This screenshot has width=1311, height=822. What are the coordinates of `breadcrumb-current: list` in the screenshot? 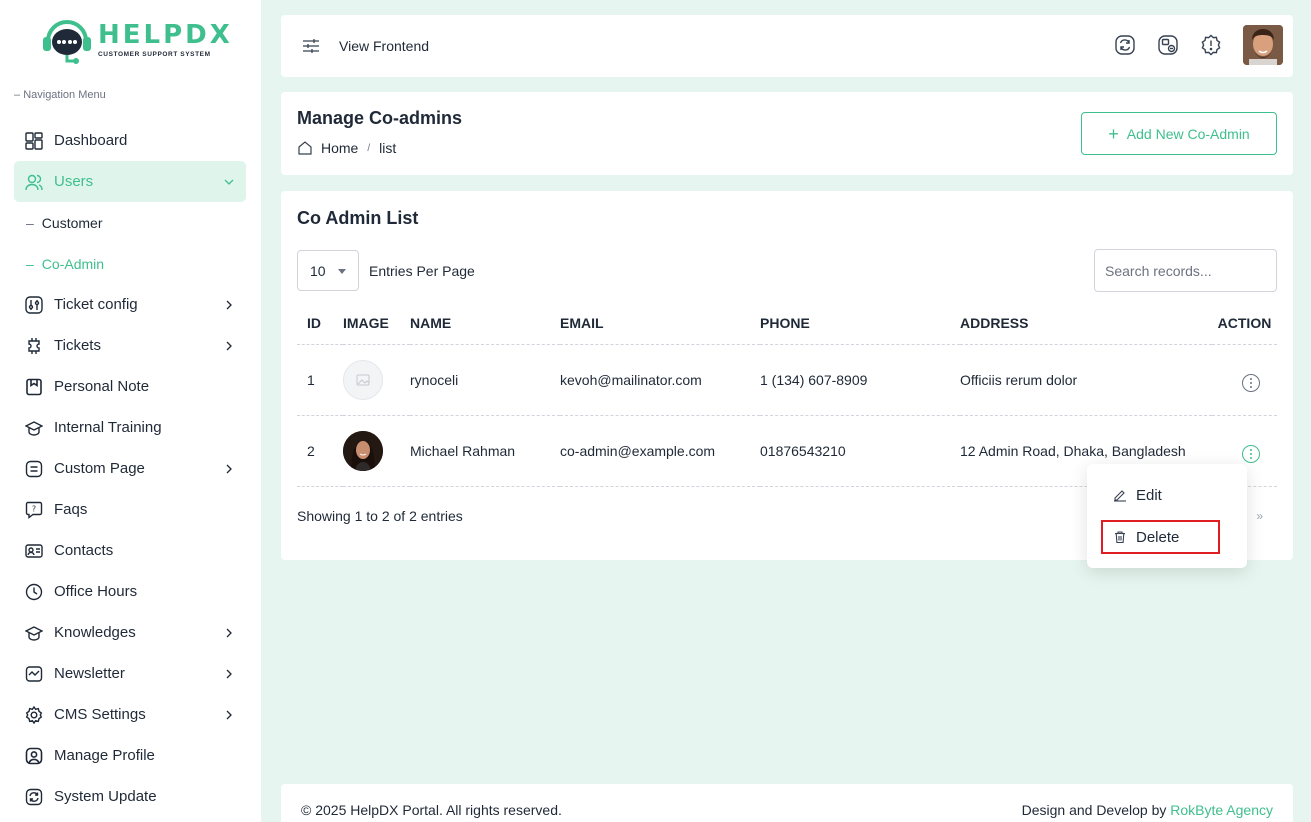 It's located at (388, 148).